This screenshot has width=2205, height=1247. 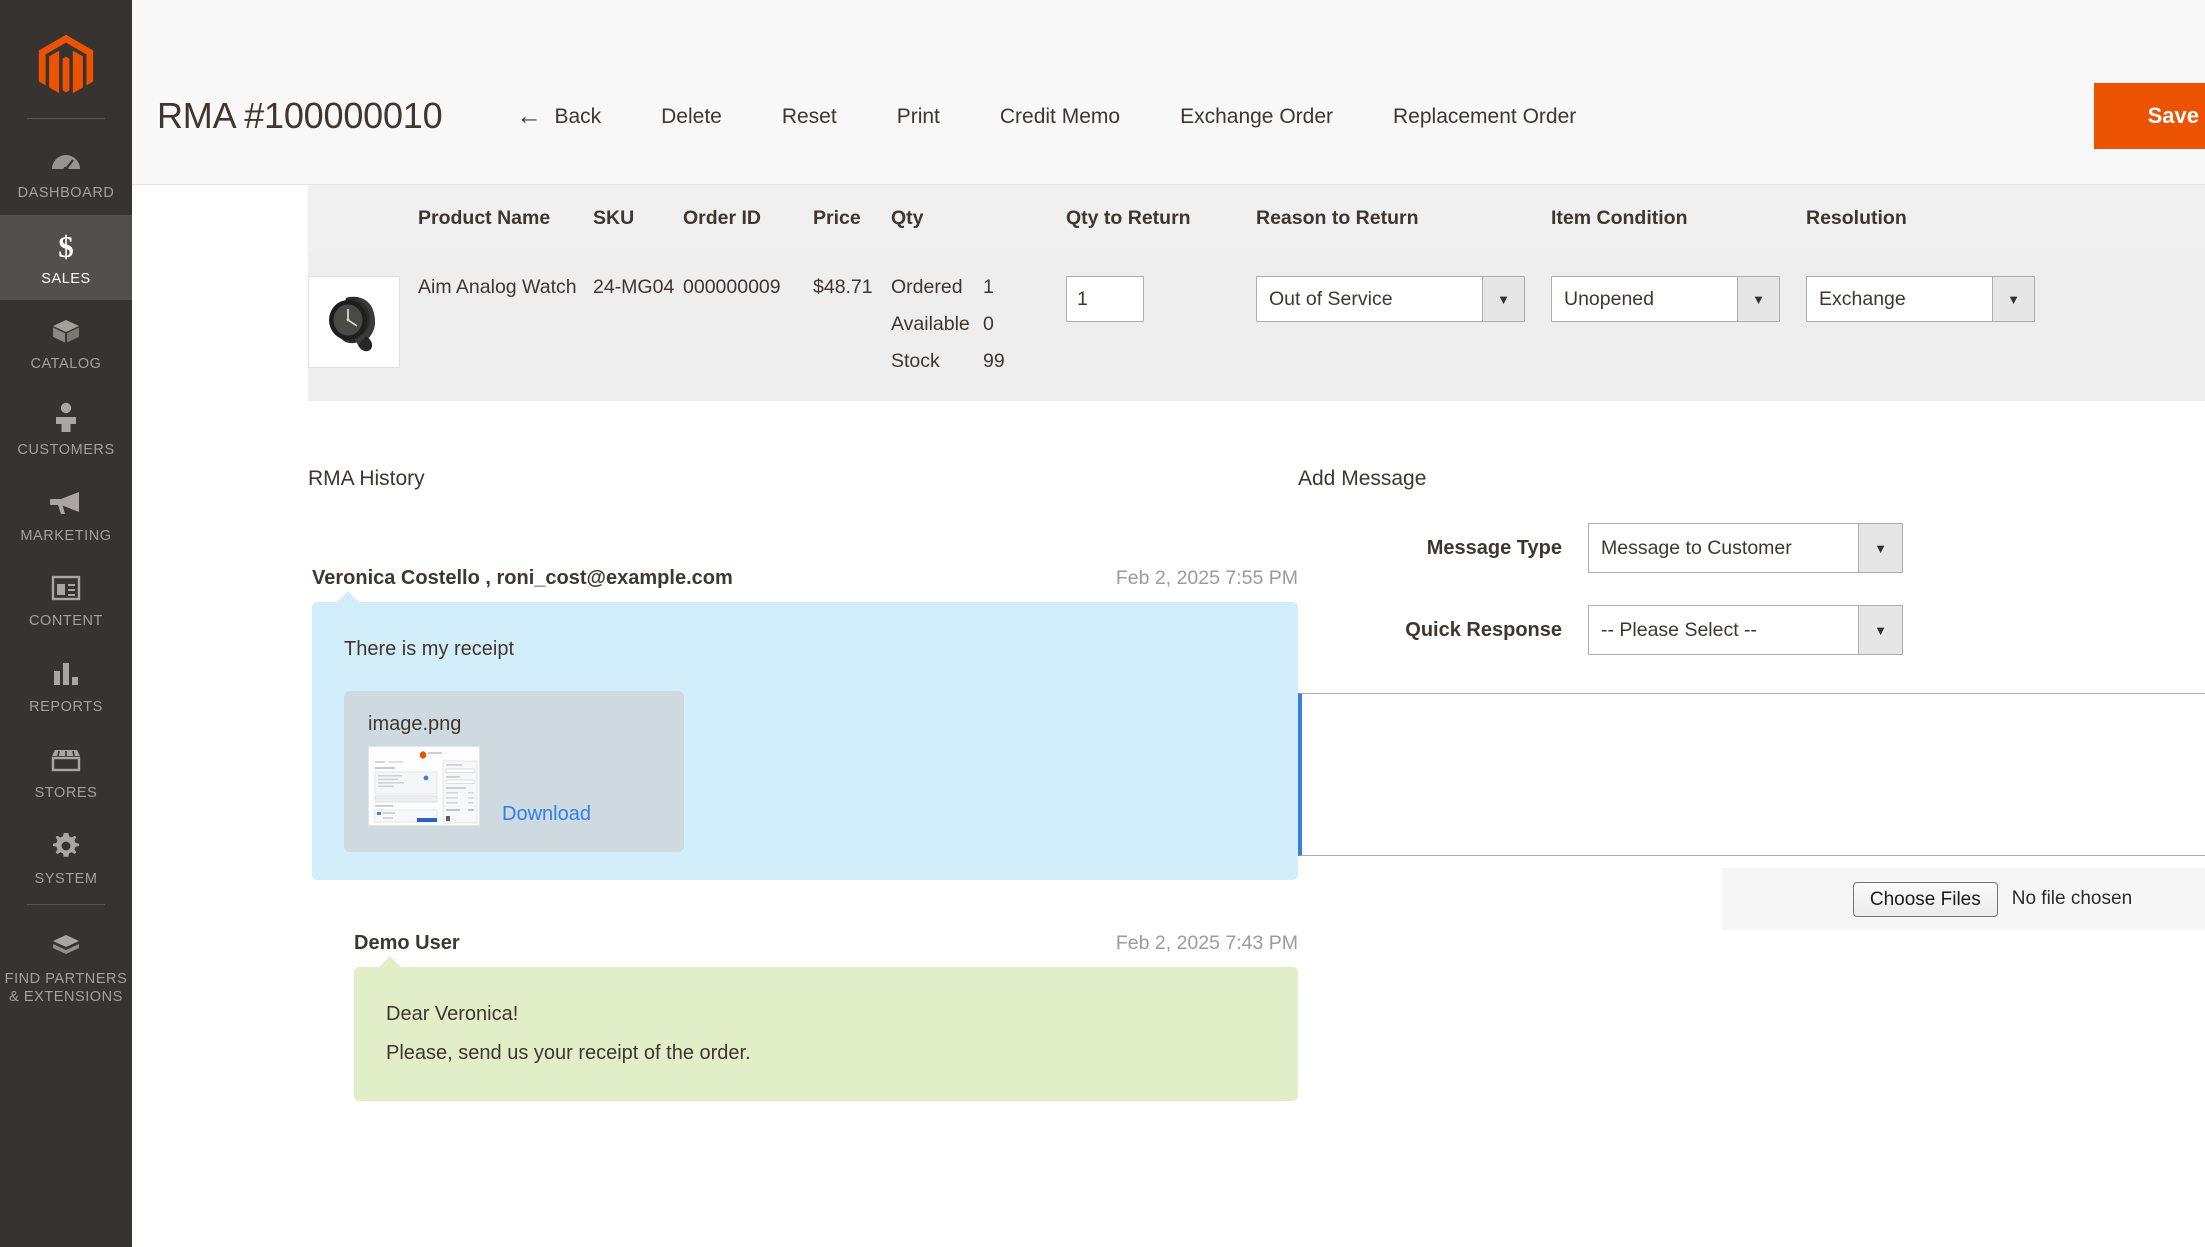 I want to click on col-thumbnail, so click(x=363, y=219).